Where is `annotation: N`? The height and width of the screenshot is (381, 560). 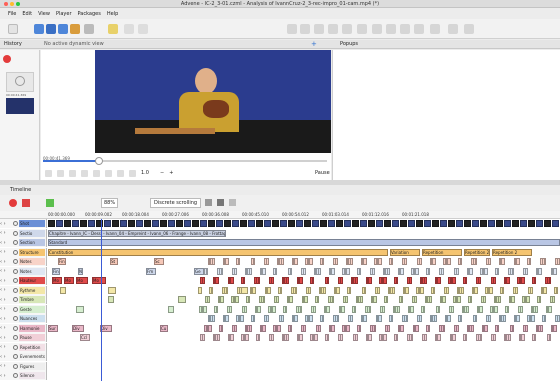 annotation: N is located at coordinates (80, 271).